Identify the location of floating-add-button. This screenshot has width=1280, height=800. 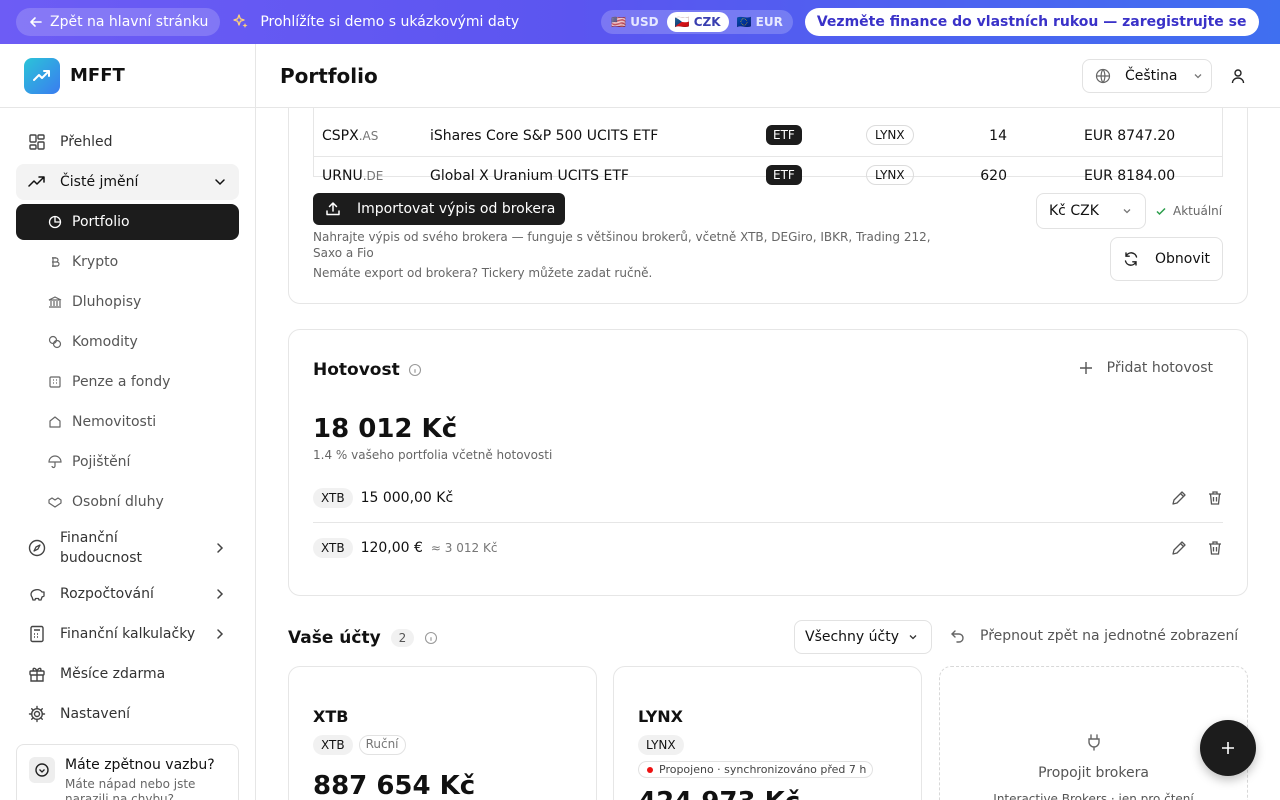
(1228, 748).